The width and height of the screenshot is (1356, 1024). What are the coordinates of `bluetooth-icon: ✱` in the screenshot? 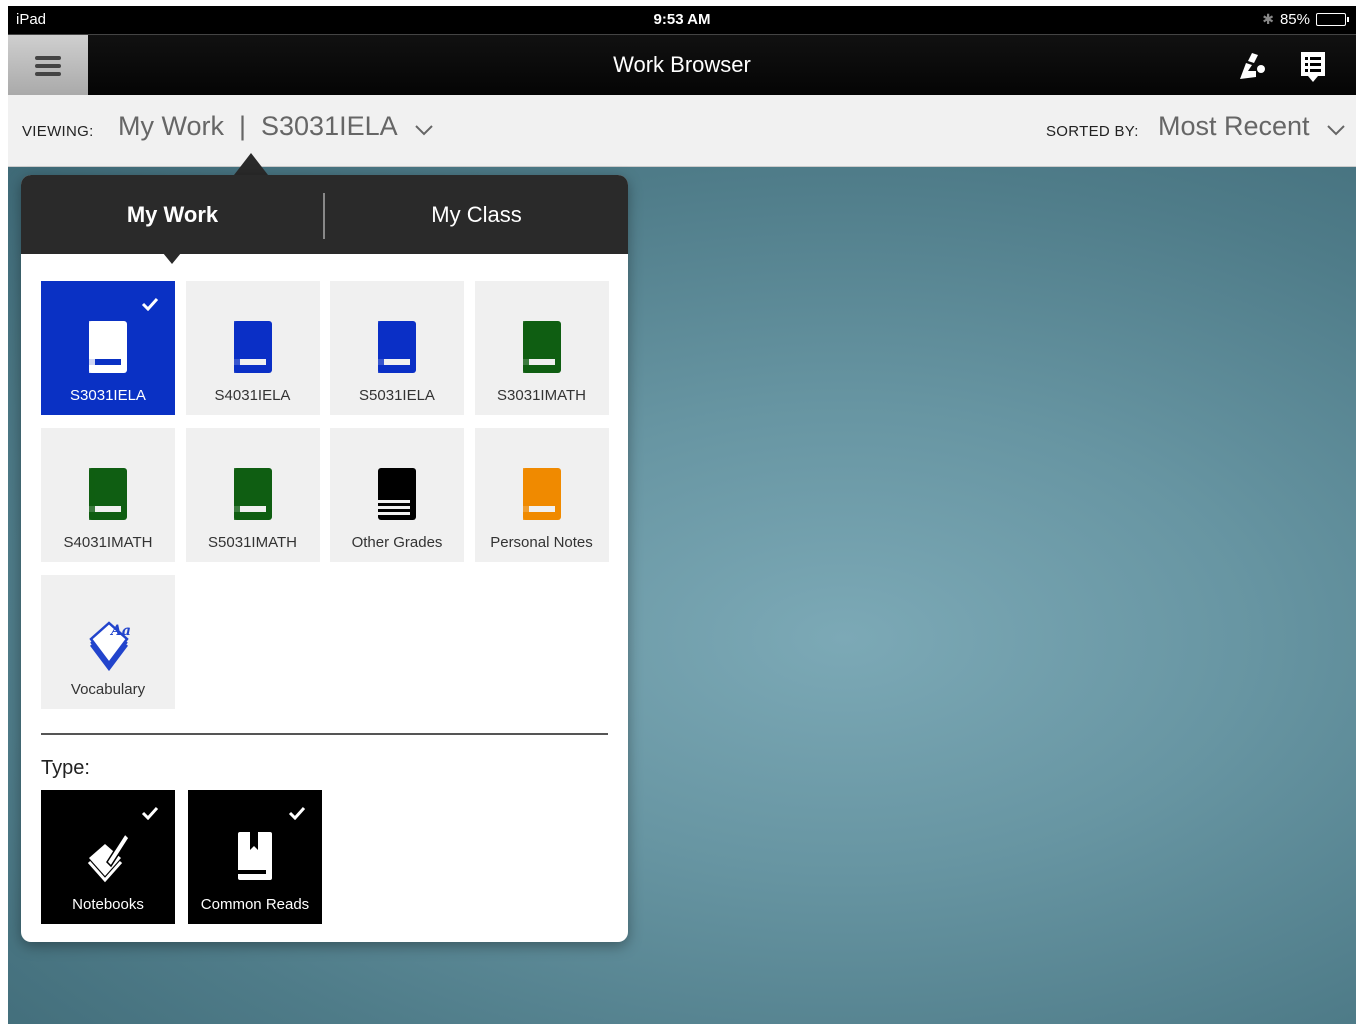 It's located at (1268, 19).